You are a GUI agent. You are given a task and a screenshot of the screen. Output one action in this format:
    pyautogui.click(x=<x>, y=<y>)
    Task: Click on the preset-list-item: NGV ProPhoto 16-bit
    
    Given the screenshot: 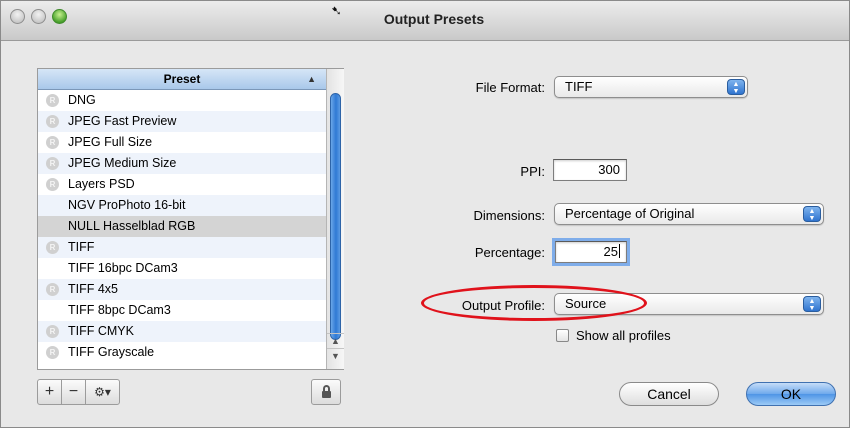 What is the action you would take?
    pyautogui.click(x=182, y=205)
    